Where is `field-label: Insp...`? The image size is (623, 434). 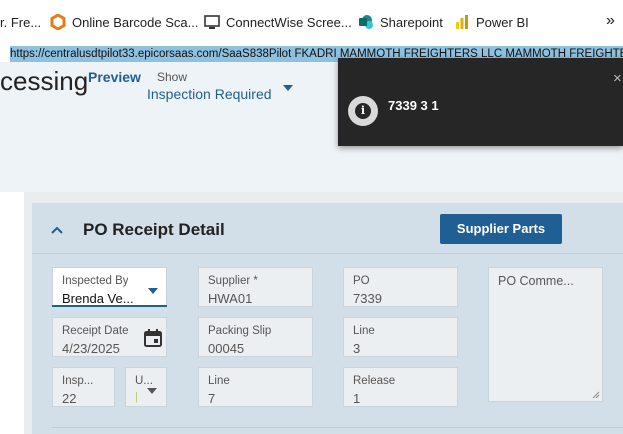
field-label: Insp... is located at coordinates (78, 381).